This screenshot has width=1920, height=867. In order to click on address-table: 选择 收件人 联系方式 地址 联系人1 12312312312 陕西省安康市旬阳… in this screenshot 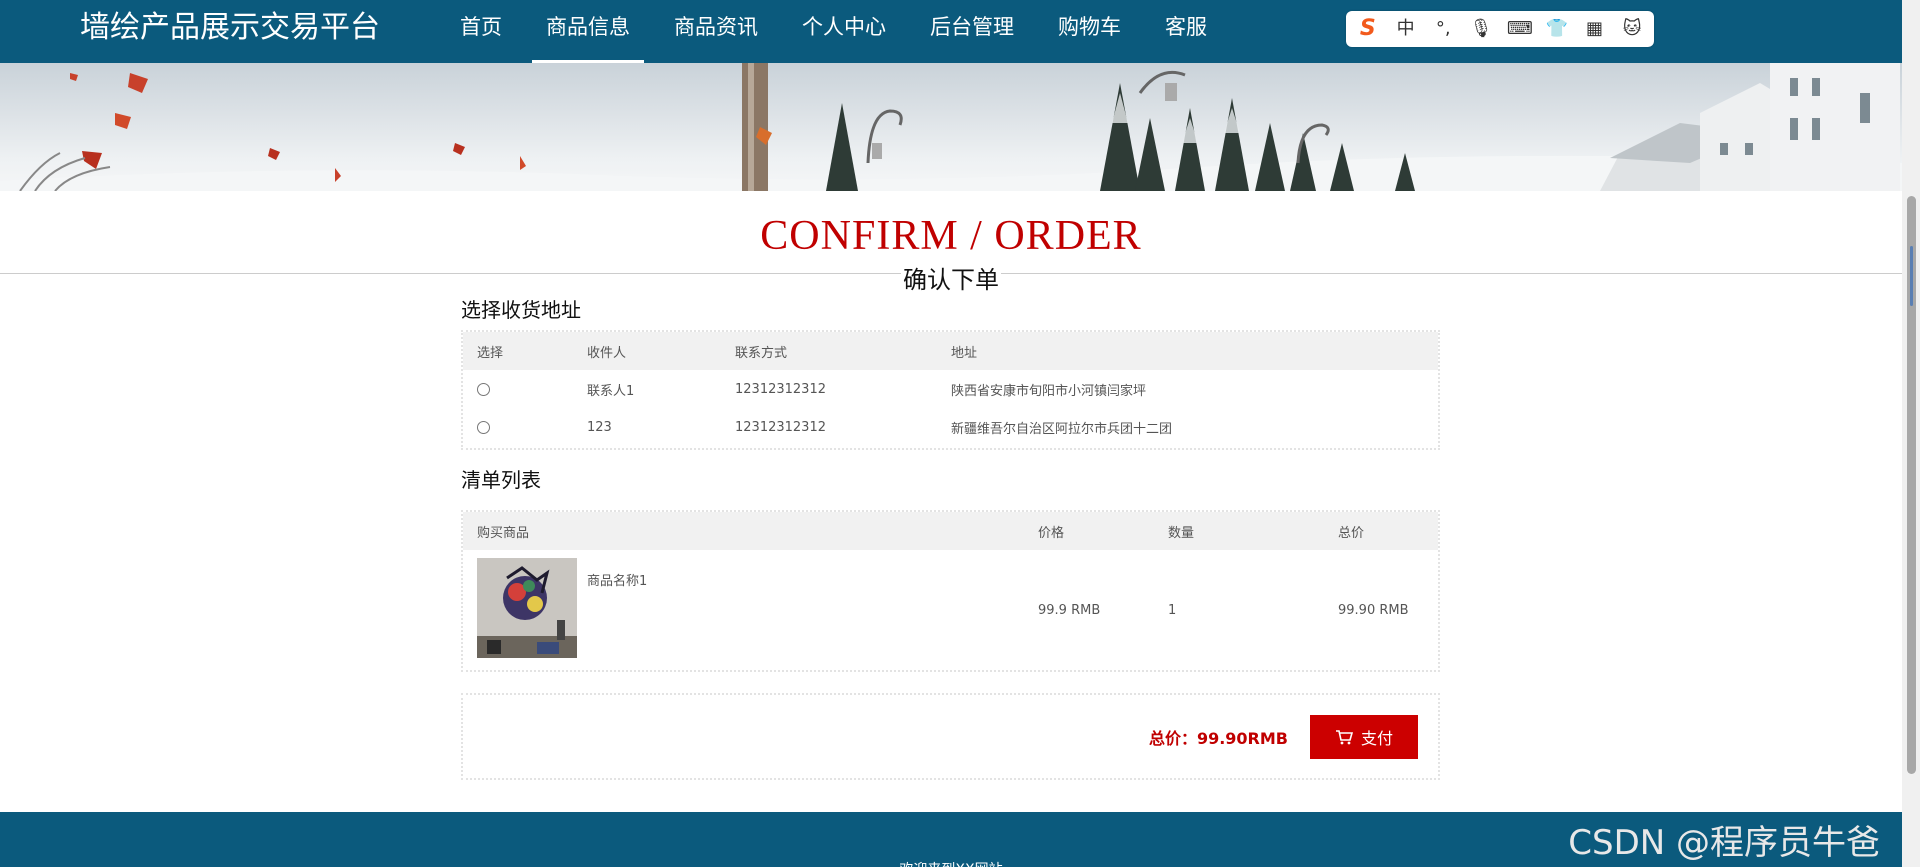, I will do `click(950, 389)`.